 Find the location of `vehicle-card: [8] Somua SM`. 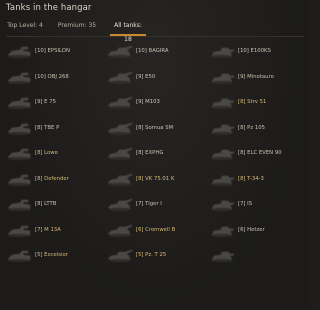

vehicle-card: [8] Somua SM is located at coordinates (155, 130).